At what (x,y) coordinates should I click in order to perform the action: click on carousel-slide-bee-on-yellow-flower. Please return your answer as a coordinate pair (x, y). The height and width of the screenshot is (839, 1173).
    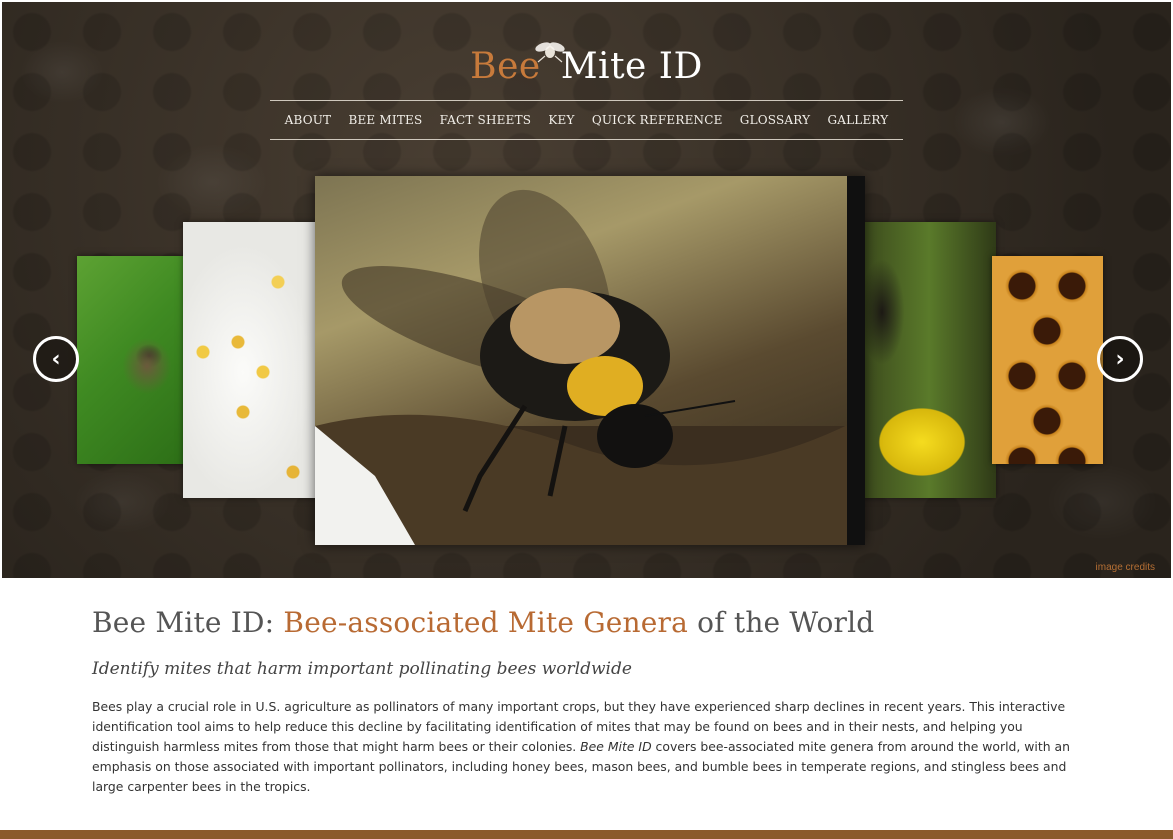
    Looking at the image, I should click on (929, 360).